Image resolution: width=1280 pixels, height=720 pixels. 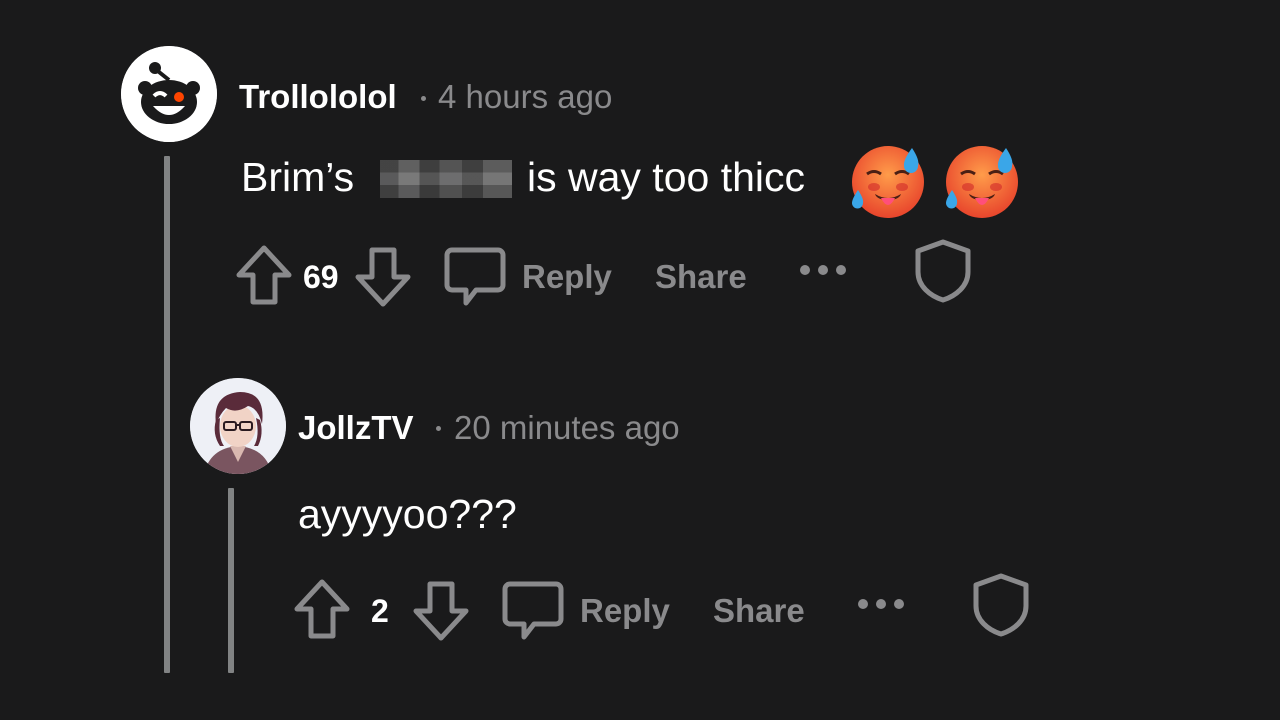 I want to click on comment-timestamp: 20 minutes ago, so click(x=567, y=428).